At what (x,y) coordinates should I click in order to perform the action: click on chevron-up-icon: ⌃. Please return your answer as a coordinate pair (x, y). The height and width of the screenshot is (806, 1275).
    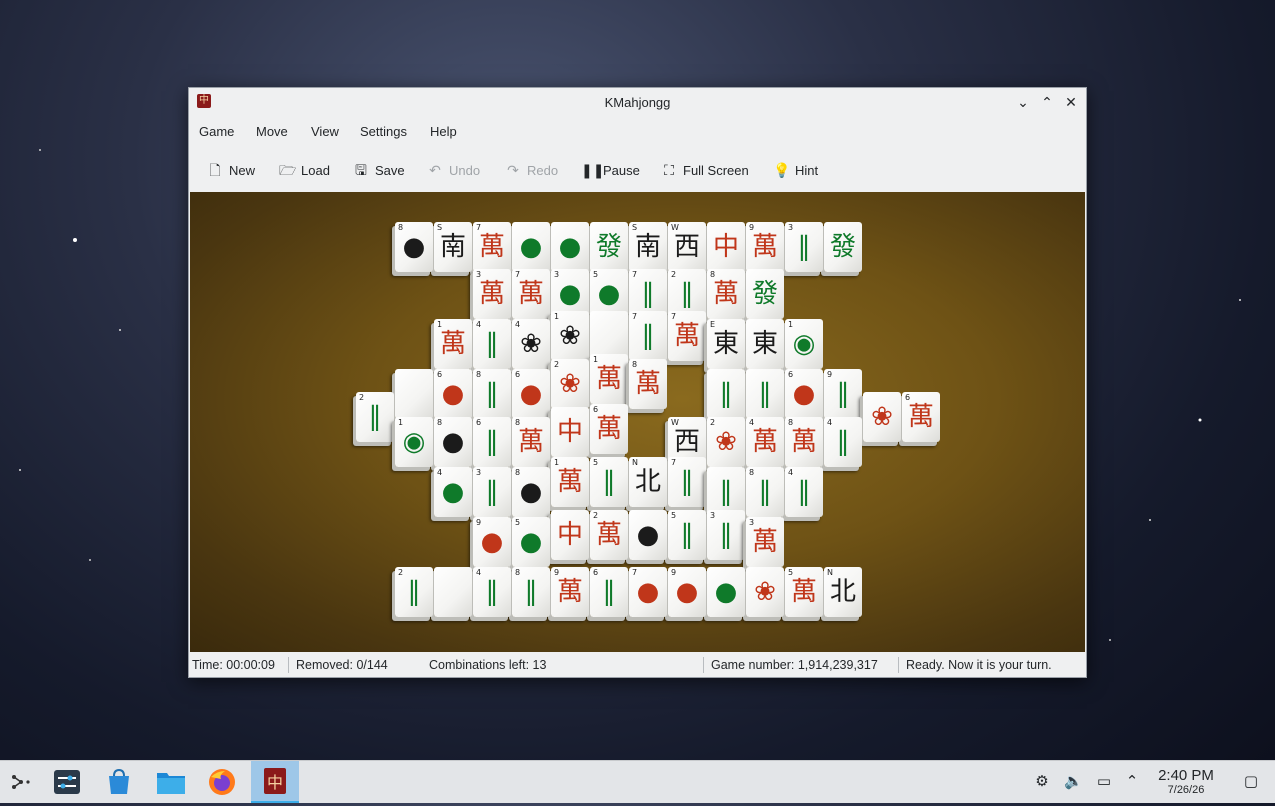
    Looking at the image, I should click on (1132, 782).